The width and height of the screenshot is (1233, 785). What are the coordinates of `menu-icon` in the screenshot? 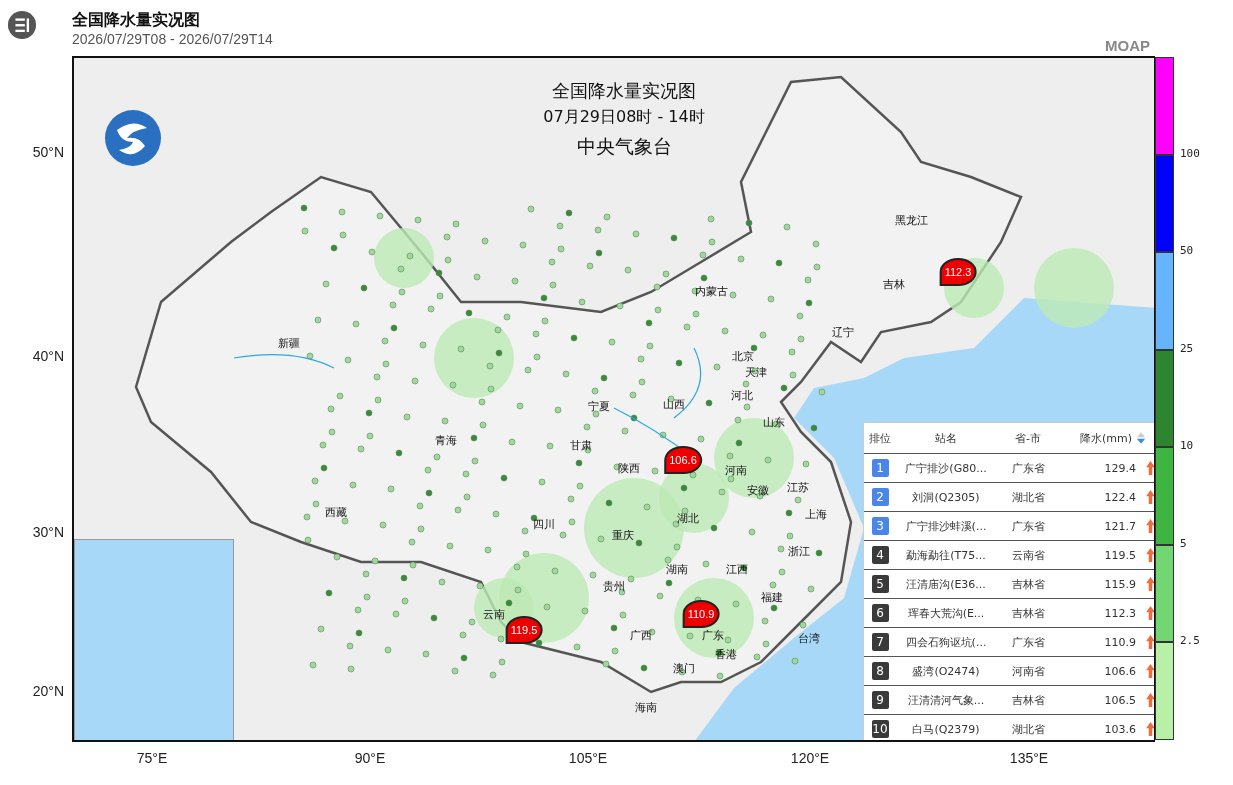 It's located at (22, 25).